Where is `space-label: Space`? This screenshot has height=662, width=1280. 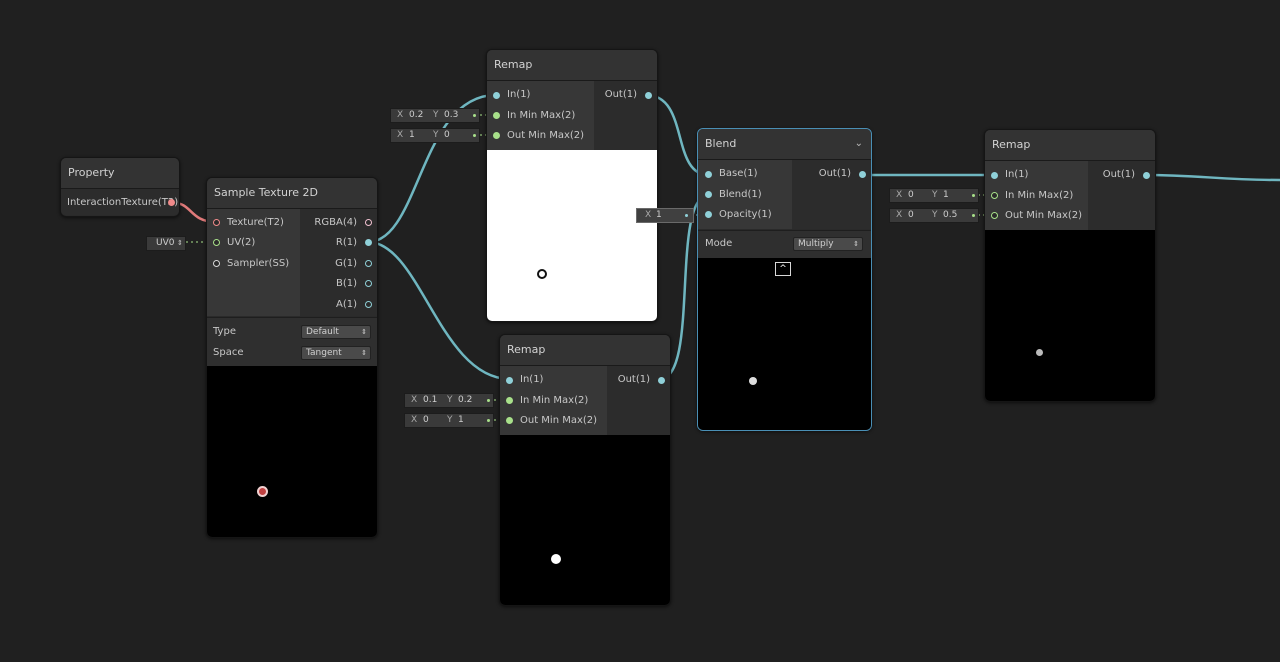
space-label: Space is located at coordinates (228, 352).